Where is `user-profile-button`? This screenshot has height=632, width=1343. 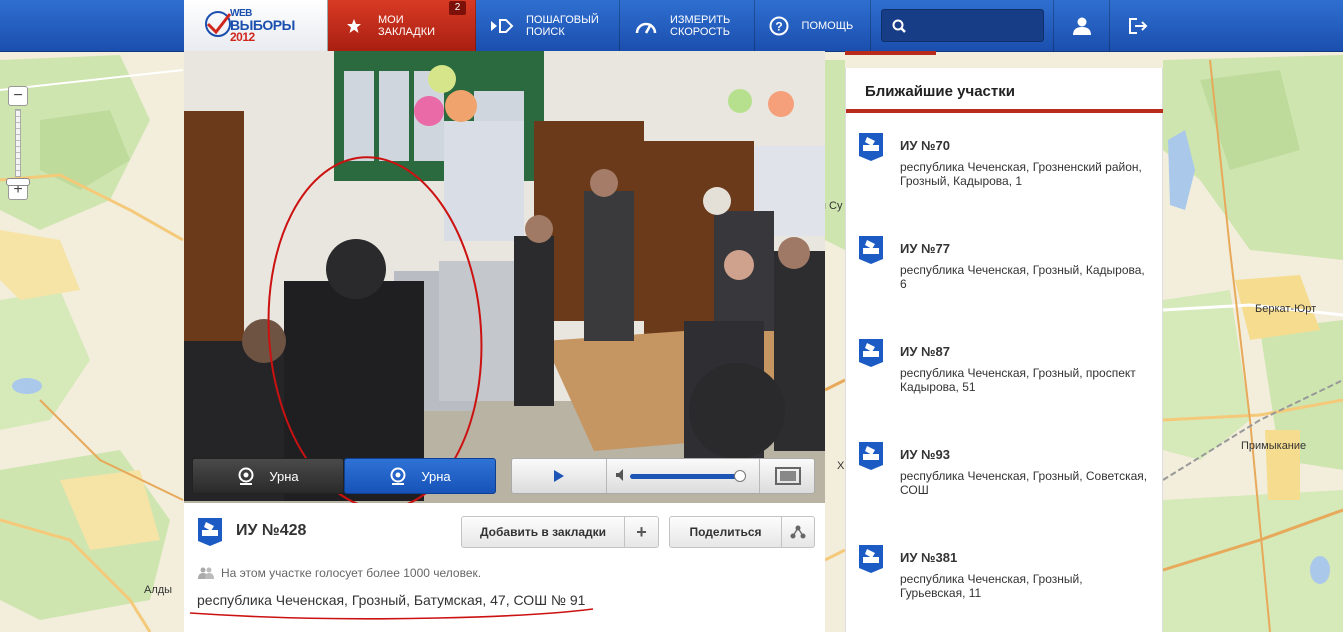
user-profile-button is located at coordinates (1081, 25).